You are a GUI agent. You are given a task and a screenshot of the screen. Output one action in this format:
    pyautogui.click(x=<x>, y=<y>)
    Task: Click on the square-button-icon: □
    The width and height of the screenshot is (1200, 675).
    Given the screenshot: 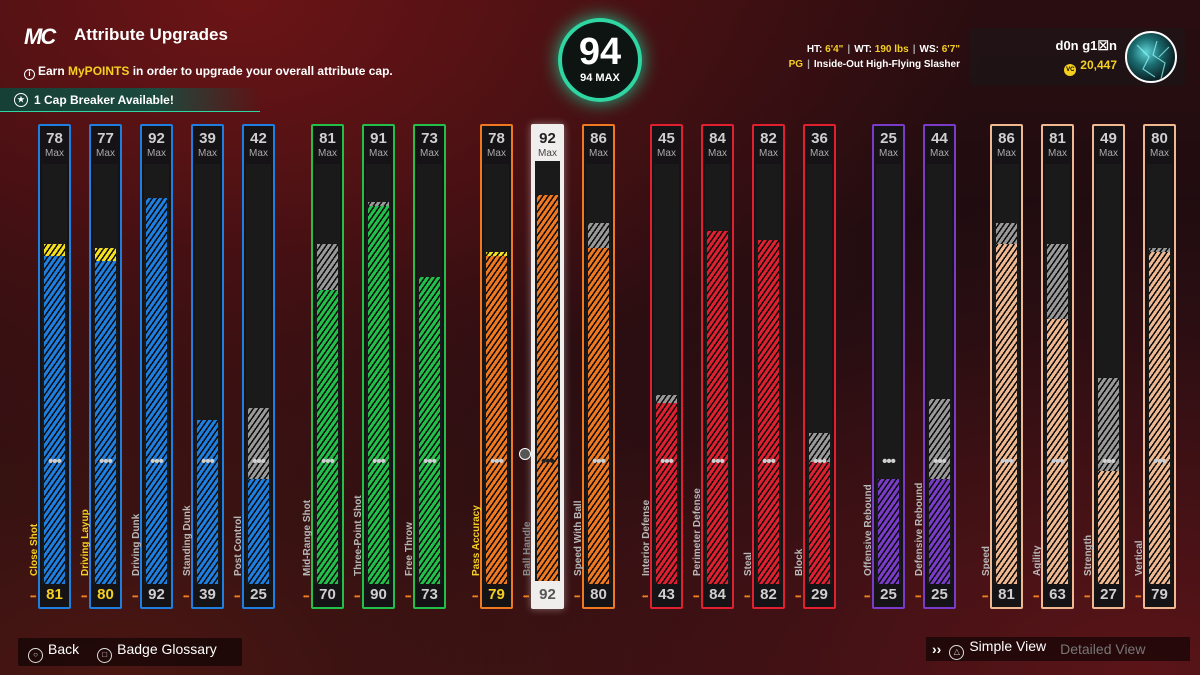 What is the action you would take?
    pyautogui.click(x=105, y=655)
    